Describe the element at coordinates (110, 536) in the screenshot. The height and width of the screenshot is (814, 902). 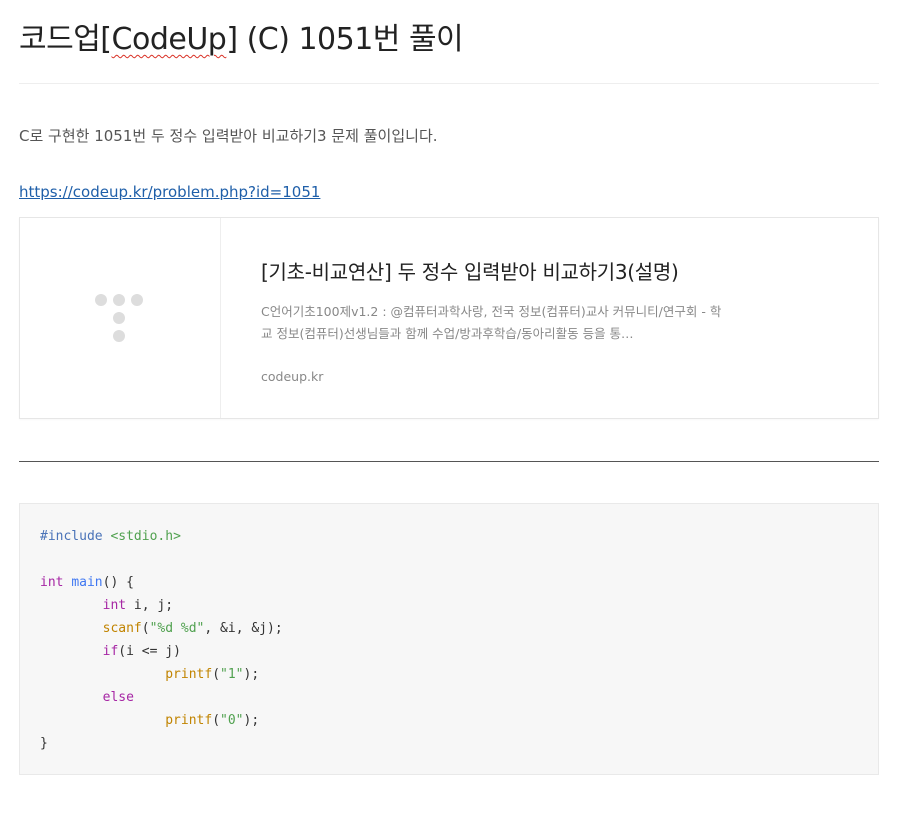
I see `code-line: #include <stdio.h>` at that location.